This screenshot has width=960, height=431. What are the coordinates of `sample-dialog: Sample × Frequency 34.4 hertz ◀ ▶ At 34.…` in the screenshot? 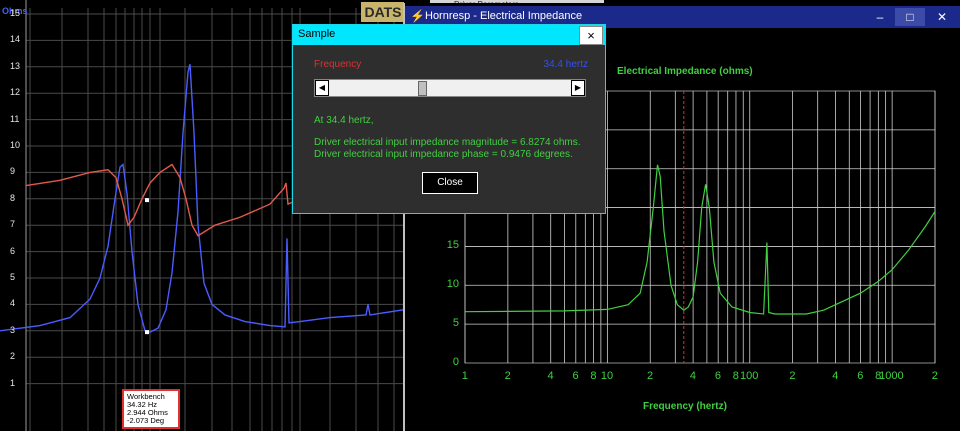 It's located at (449, 119).